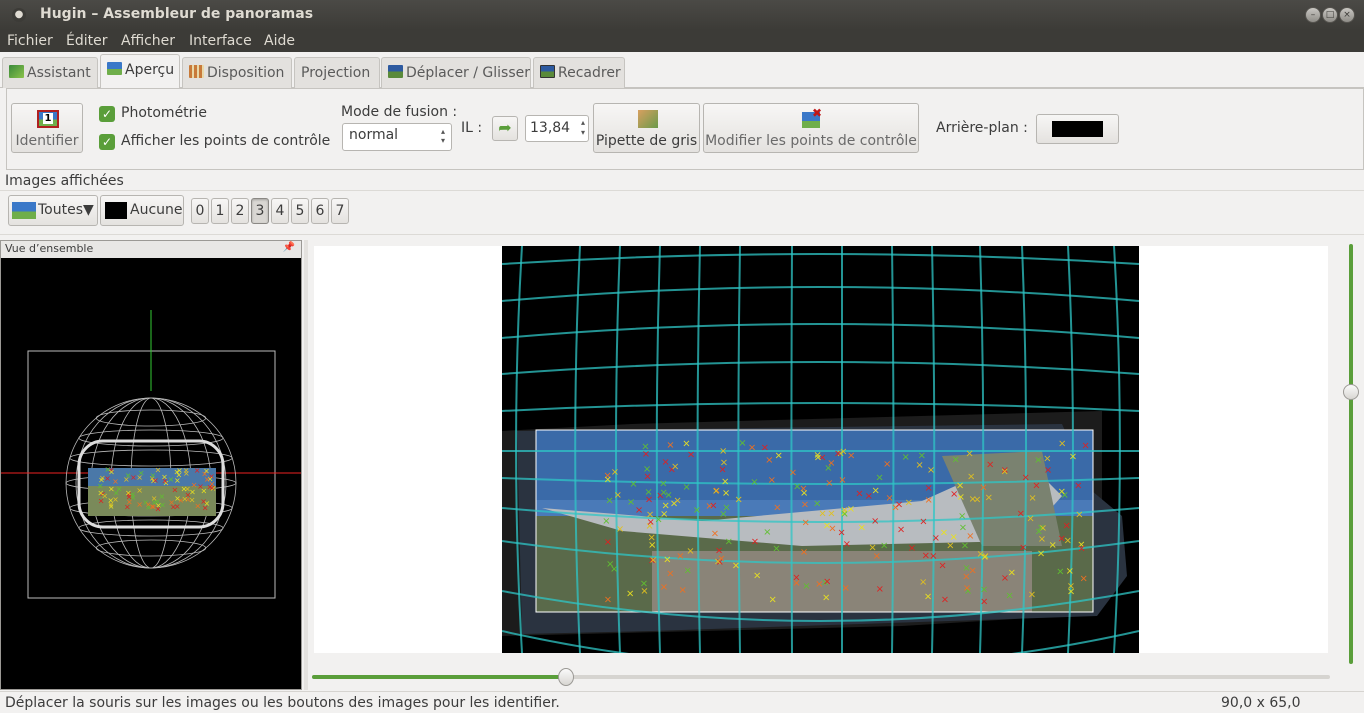  What do you see at coordinates (150, 70) in the screenshot?
I see `tab-label: Aperçu` at bounding box center [150, 70].